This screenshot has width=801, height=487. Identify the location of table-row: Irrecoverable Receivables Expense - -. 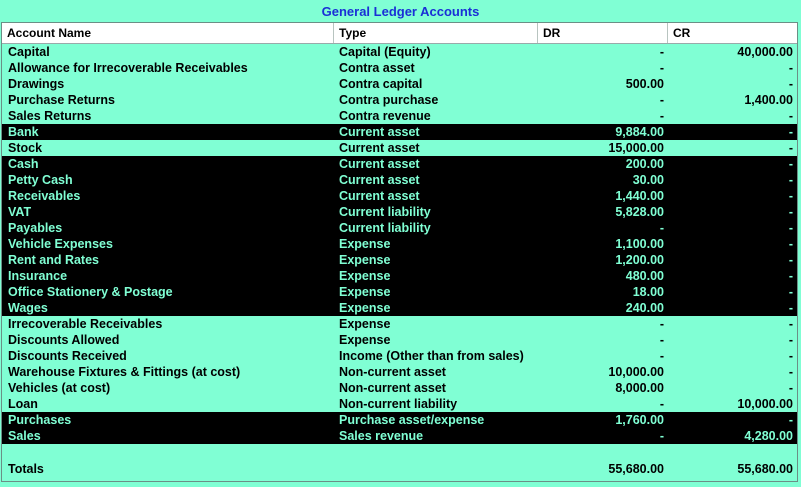
(399, 324).